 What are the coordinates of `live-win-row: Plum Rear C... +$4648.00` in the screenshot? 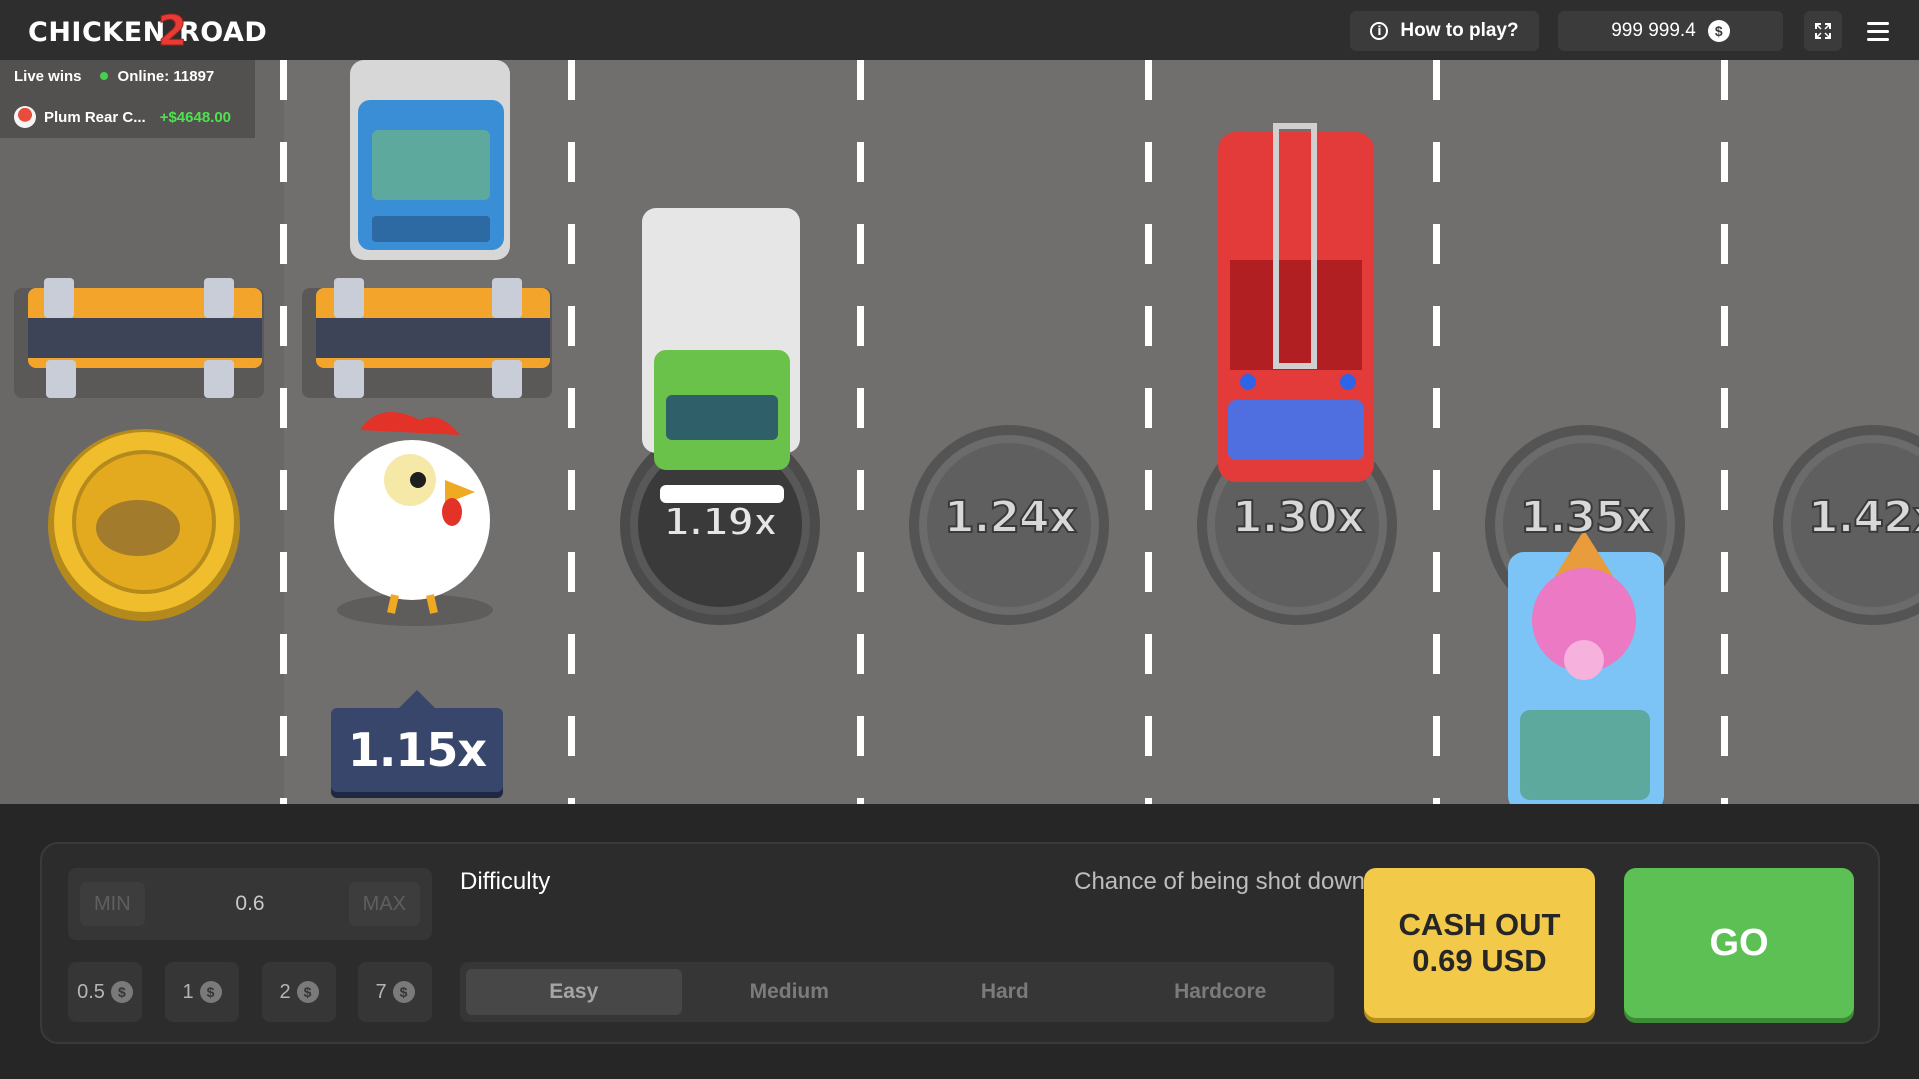 It's located at (122, 117).